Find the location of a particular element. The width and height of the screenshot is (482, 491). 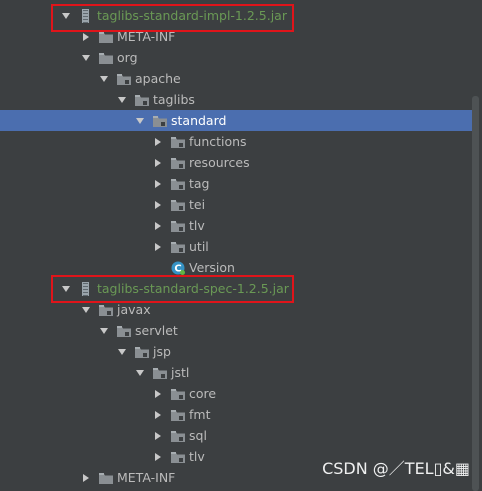

tree-row-label: standard is located at coordinates (199, 120).